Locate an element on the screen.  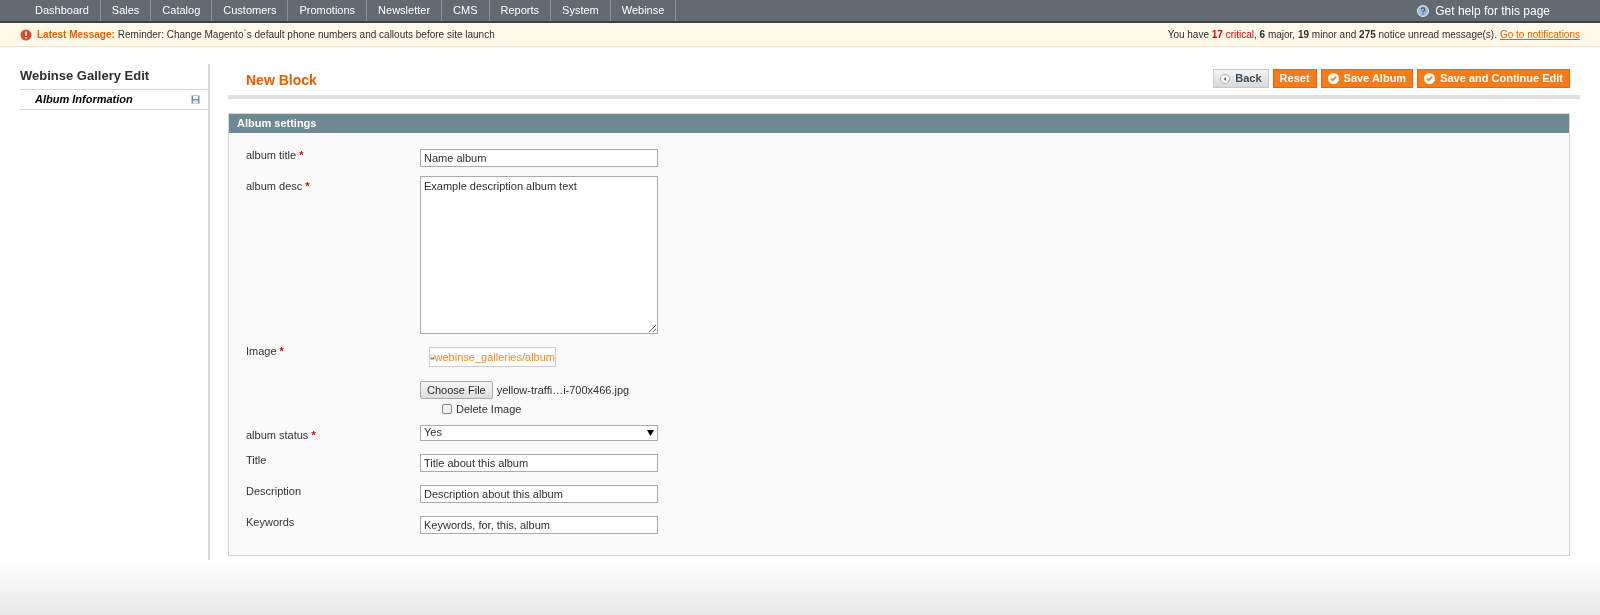
page-title: New Block is located at coordinates (281, 80).